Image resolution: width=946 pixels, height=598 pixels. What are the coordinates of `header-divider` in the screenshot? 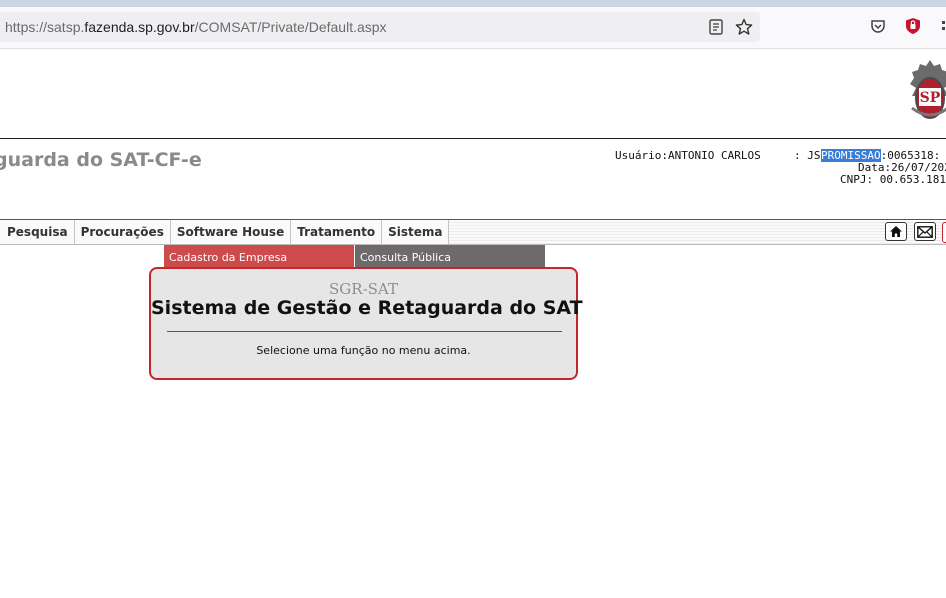 It's located at (473, 138).